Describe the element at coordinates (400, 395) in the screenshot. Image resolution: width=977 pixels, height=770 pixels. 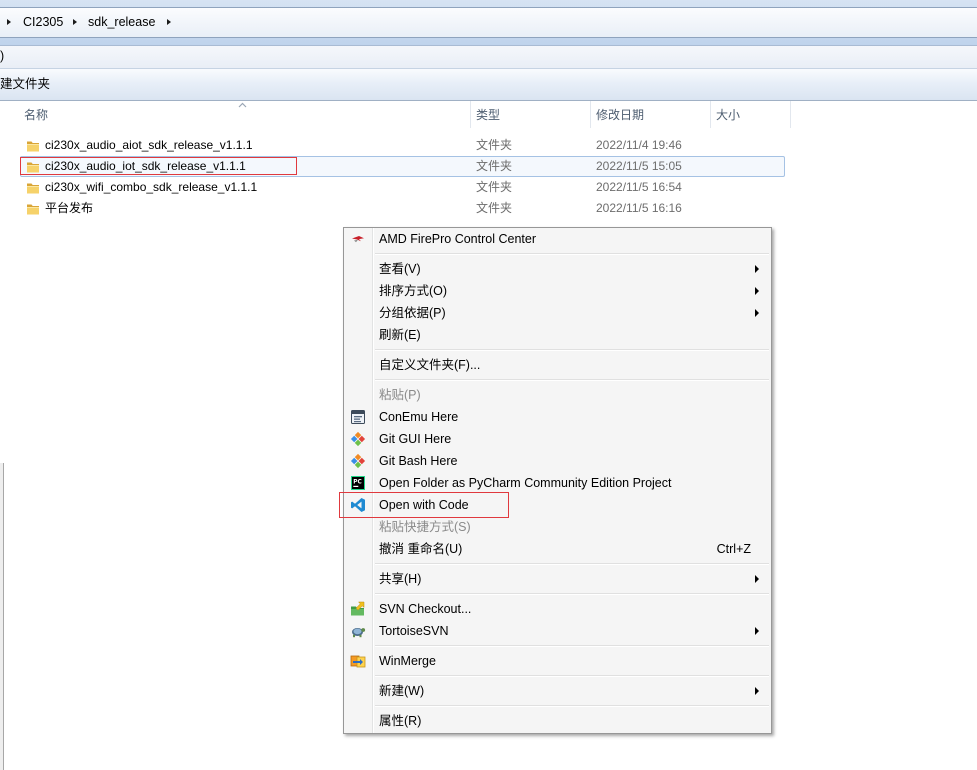
I see `menu-item-label: 粘贴(P)` at that location.